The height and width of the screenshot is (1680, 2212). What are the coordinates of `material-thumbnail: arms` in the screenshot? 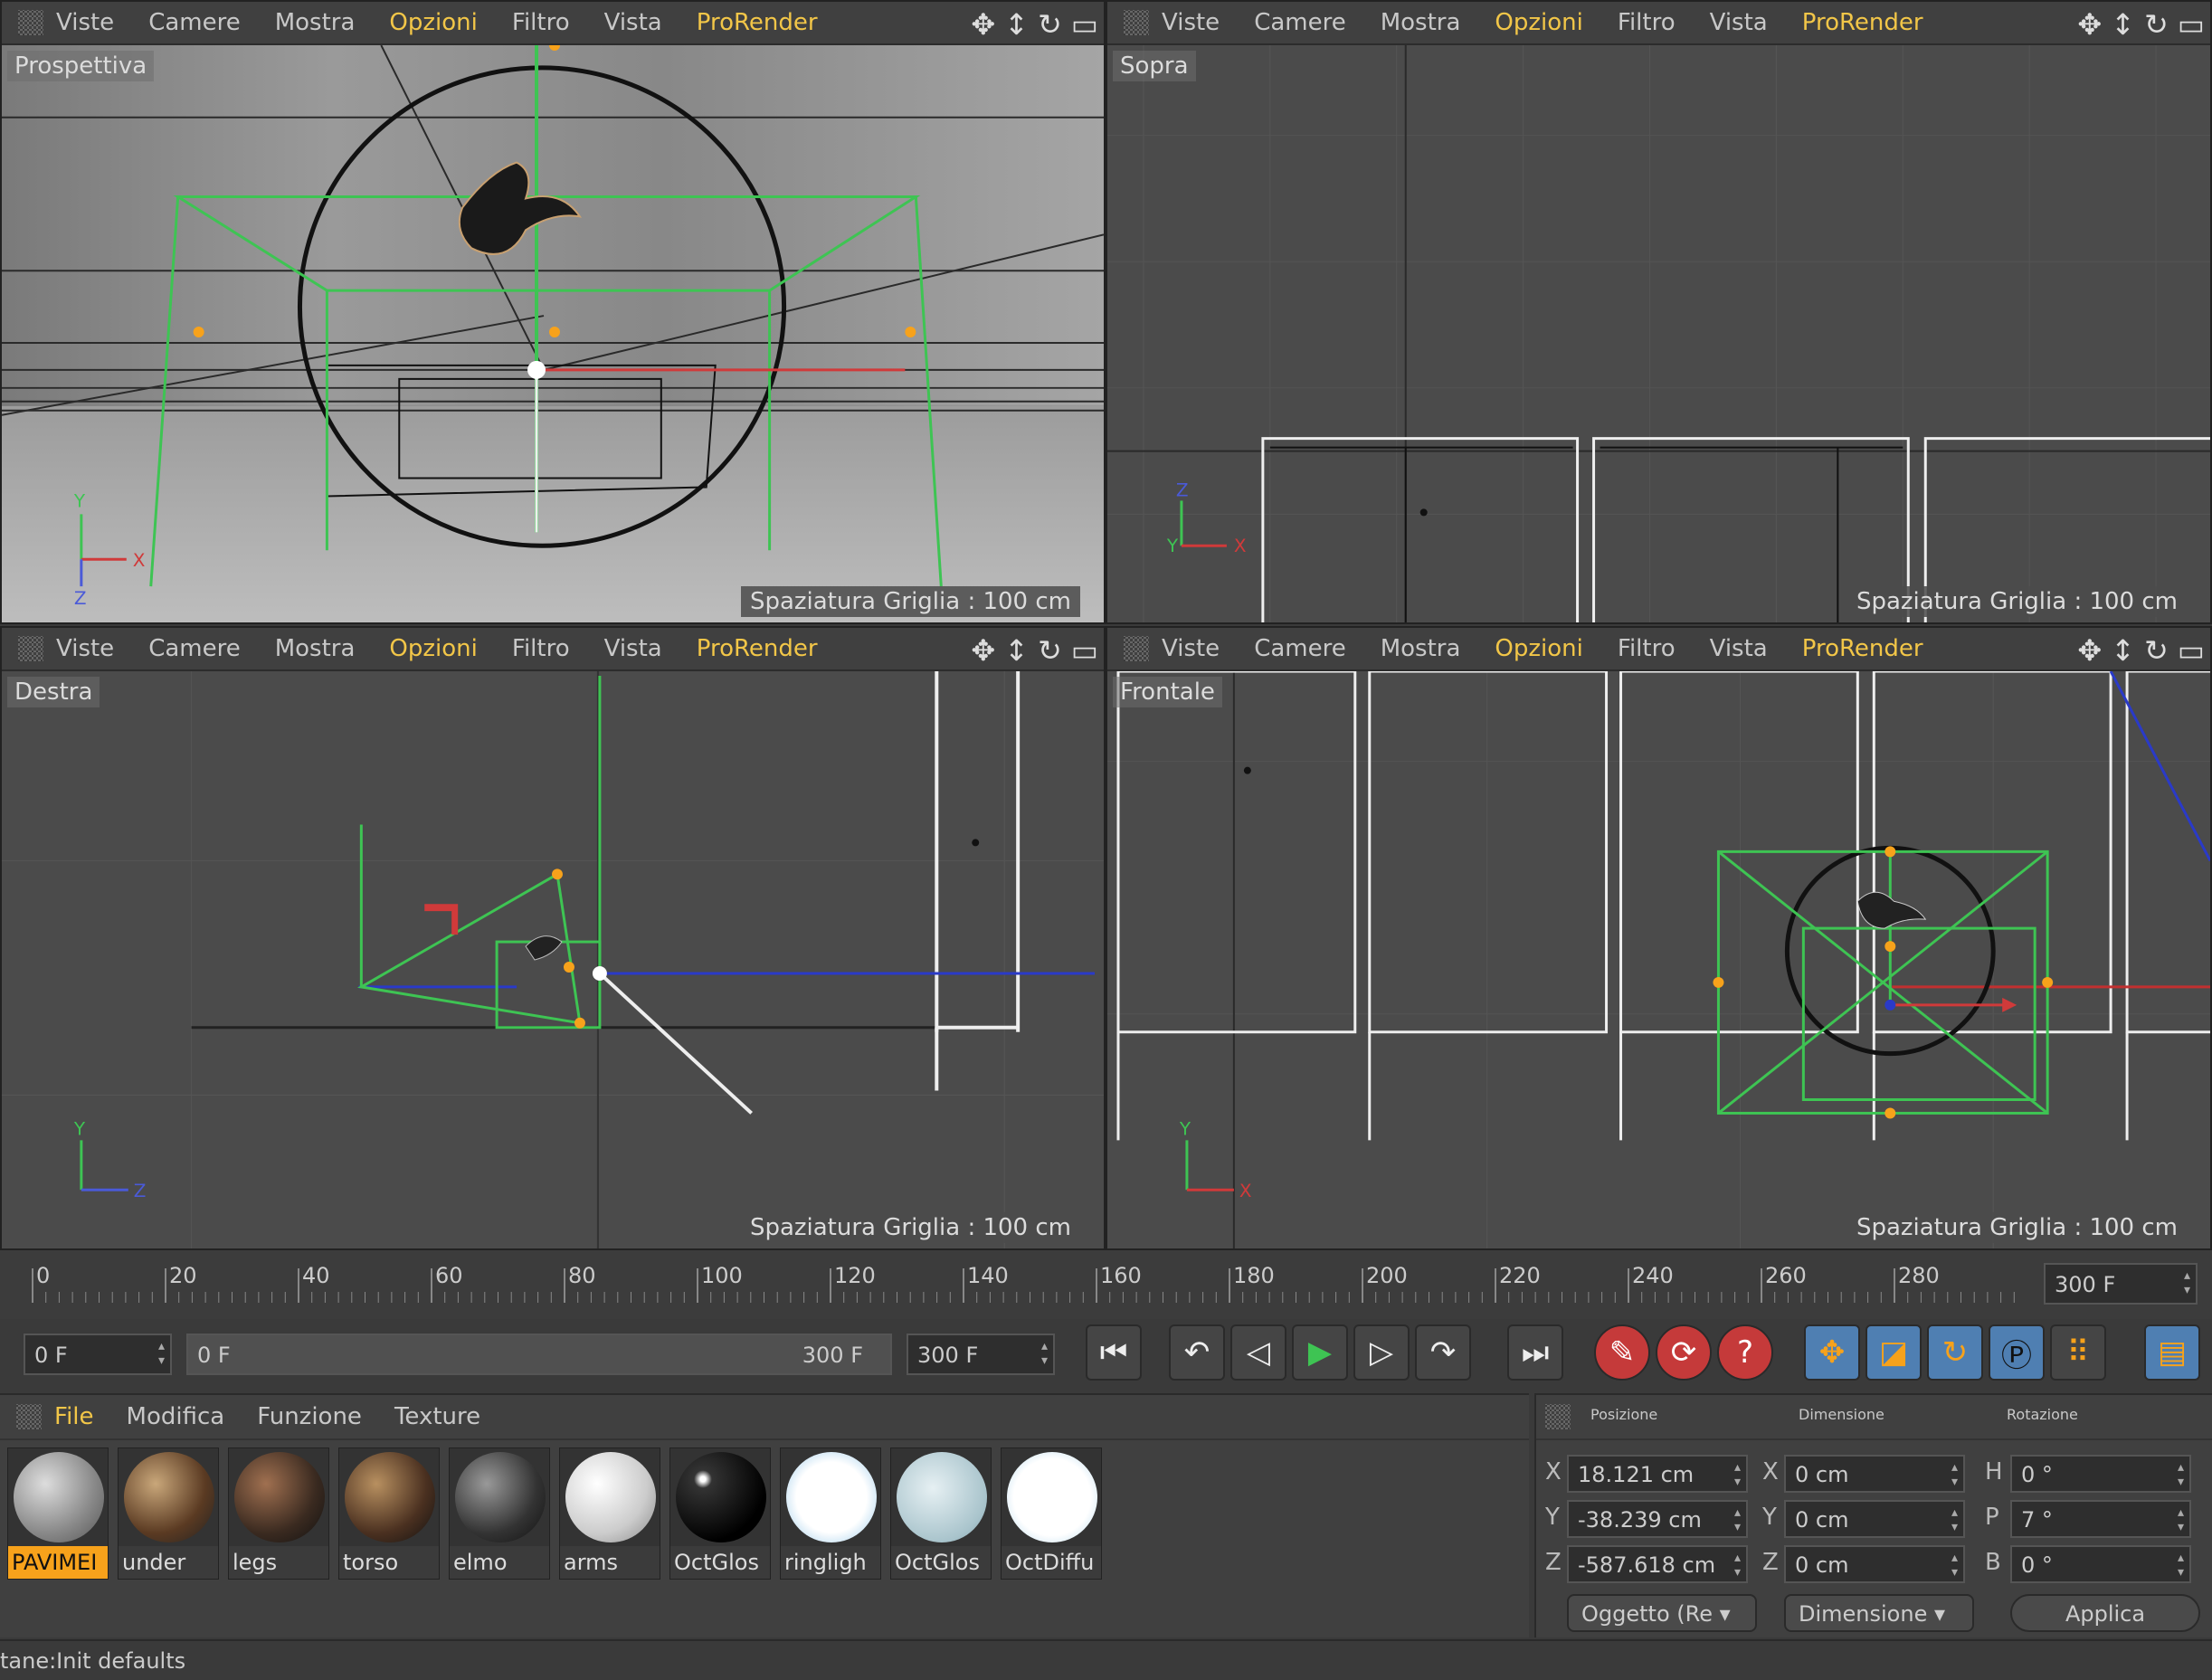 It's located at (609, 1514).